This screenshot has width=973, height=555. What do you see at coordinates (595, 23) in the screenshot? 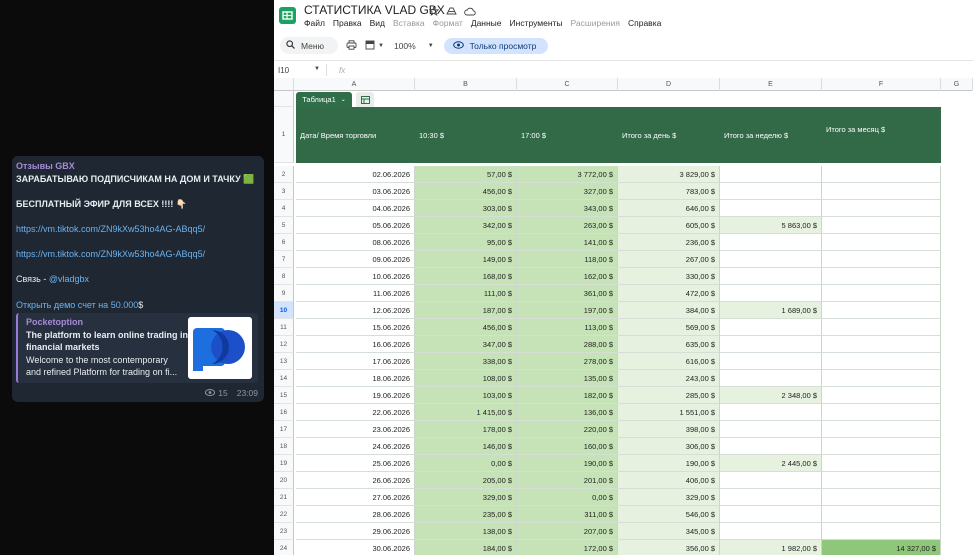
I see `menu-extensions: Расширения` at bounding box center [595, 23].